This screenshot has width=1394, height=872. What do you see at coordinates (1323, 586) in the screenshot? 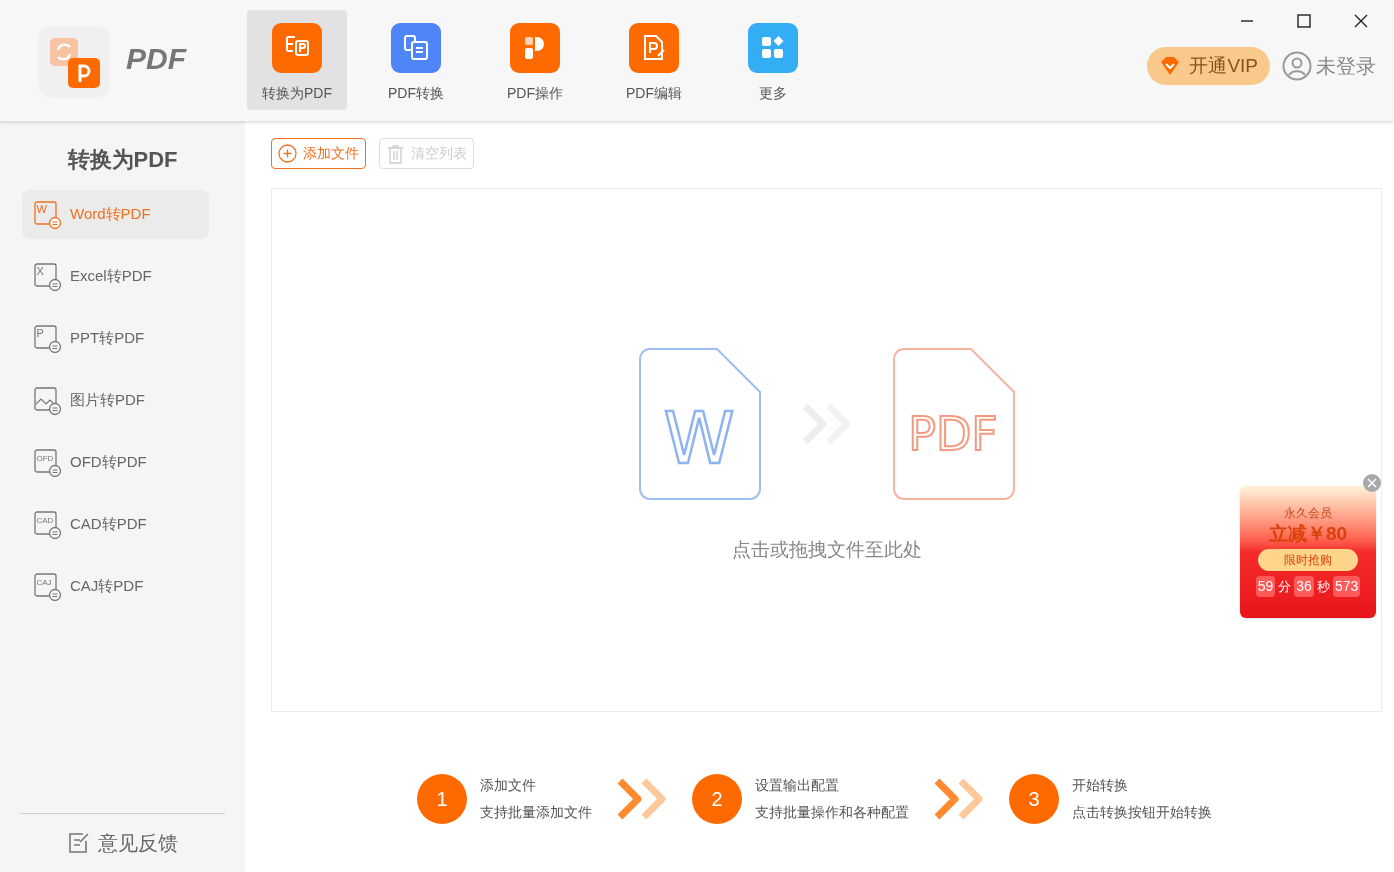
I see `countdown-unit: 秒` at bounding box center [1323, 586].